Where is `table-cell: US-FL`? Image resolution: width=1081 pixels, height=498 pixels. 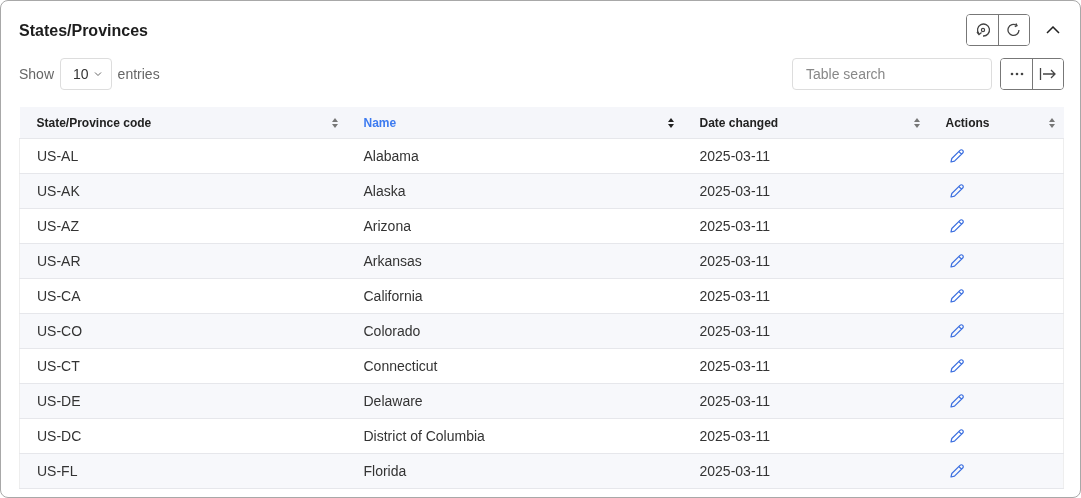 table-cell: US-FL is located at coordinates (57, 471).